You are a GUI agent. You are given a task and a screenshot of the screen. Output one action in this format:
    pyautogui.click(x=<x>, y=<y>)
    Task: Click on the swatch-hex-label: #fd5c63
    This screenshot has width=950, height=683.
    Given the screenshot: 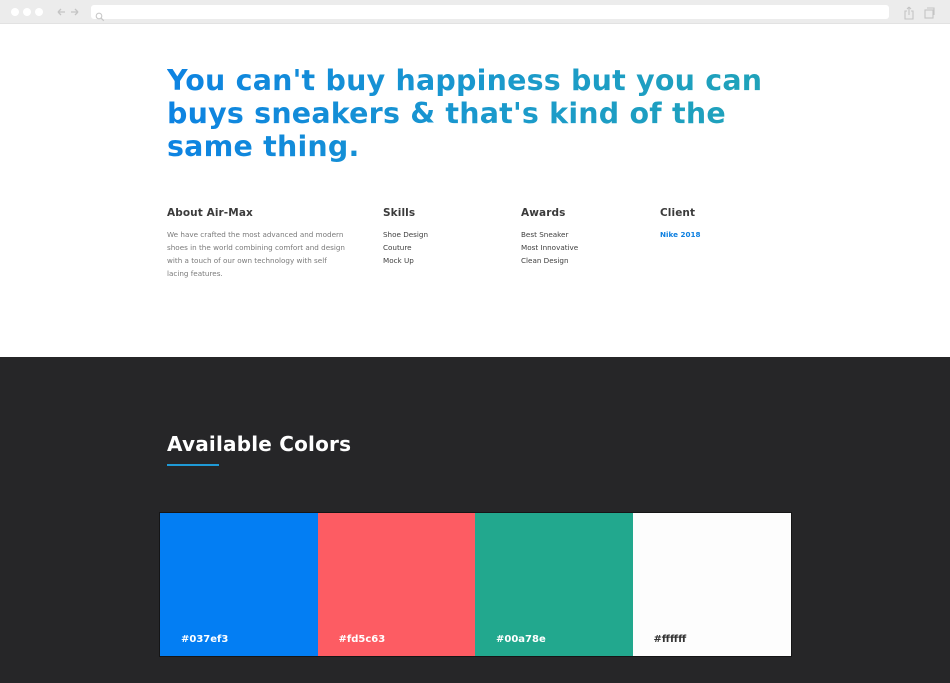 What is the action you would take?
    pyautogui.click(x=362, y=639)
    